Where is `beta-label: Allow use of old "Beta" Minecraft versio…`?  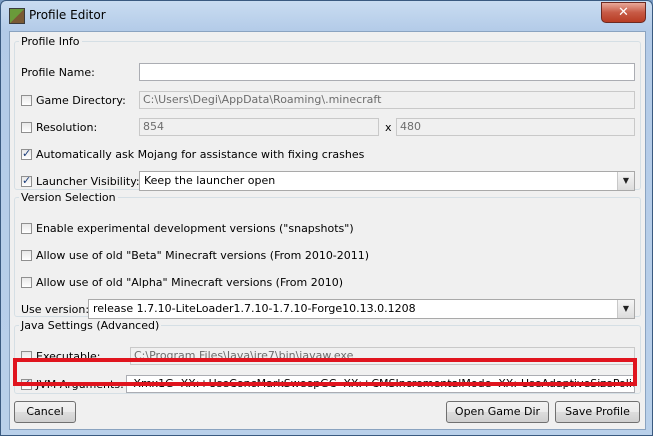 beta-label: Allow use of old "Beta" Minecraft versio… is located at coordinates (203, 255).